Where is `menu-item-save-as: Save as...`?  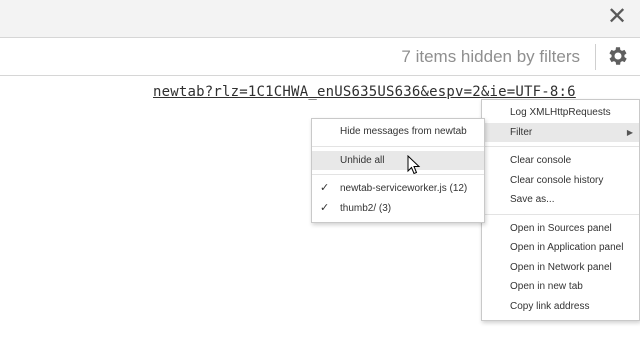 menu-item-save-as: Save as... is located at coordinates (560, 200).